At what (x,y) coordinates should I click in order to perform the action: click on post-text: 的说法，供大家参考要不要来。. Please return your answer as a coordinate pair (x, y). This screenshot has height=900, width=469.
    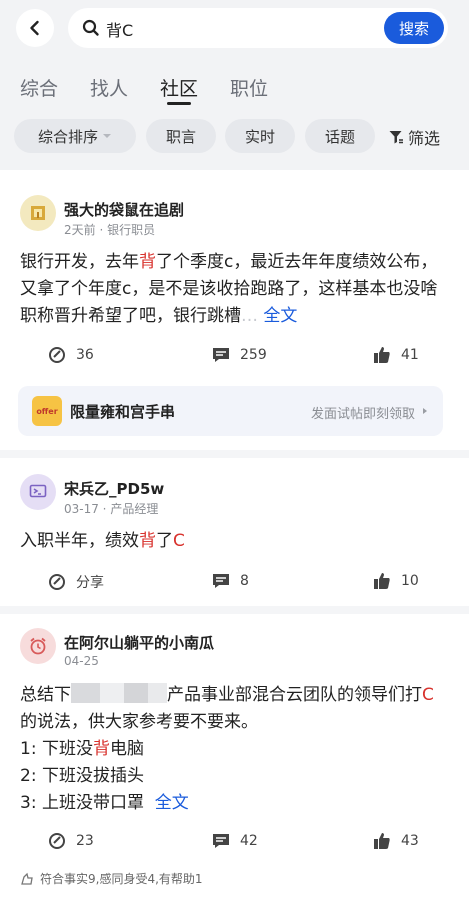
    Looking at the image, I should click on (139, 722).